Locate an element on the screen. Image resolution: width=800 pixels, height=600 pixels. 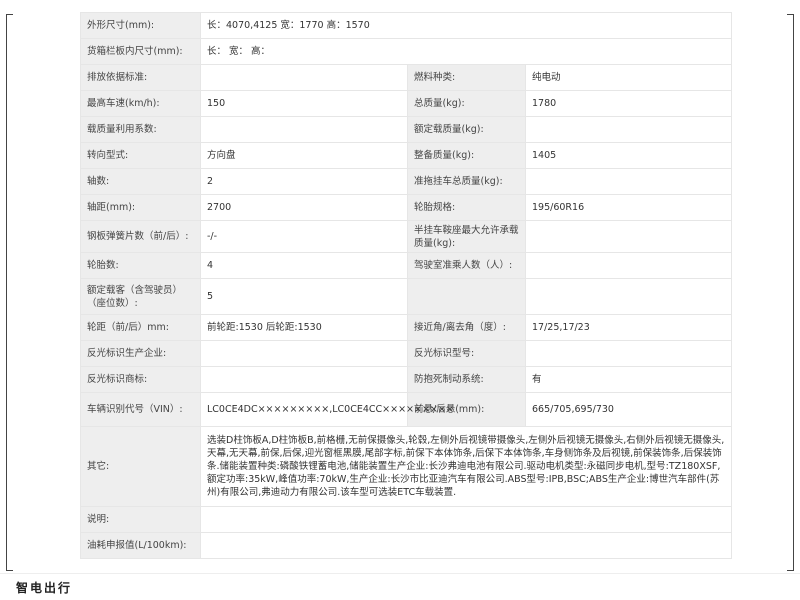
spec-label: 准拖挂车总质量(kg): is located at coordinates (466, 181).